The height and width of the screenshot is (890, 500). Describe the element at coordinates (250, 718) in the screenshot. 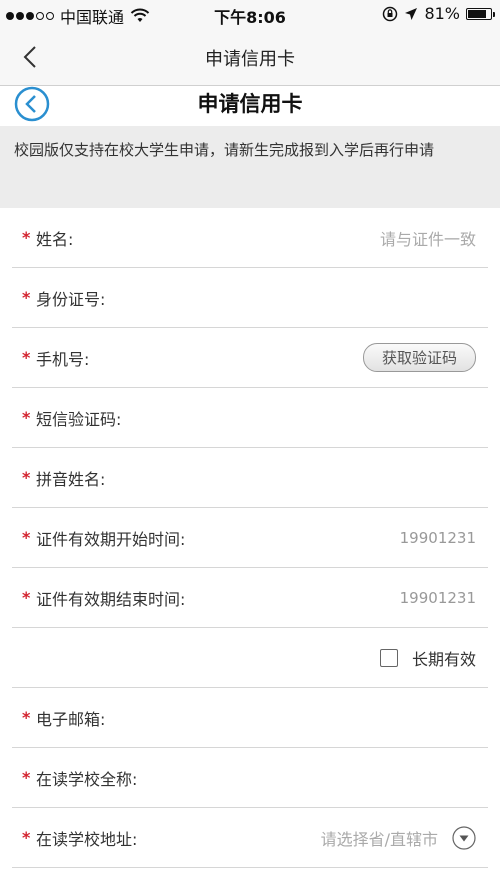

I see `email-field: * 电子邮箱:` at that location.